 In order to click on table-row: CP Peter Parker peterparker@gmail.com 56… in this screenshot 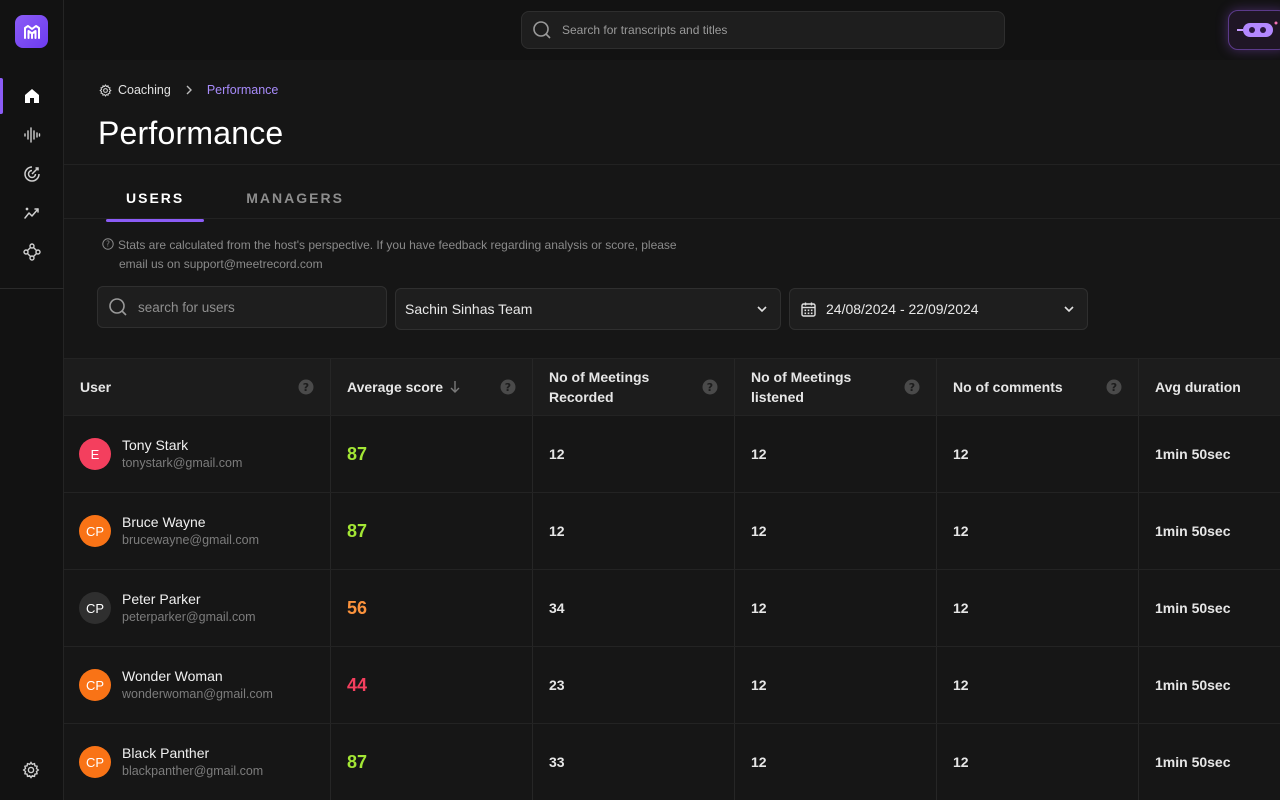, I will do `click(672, 608)`.